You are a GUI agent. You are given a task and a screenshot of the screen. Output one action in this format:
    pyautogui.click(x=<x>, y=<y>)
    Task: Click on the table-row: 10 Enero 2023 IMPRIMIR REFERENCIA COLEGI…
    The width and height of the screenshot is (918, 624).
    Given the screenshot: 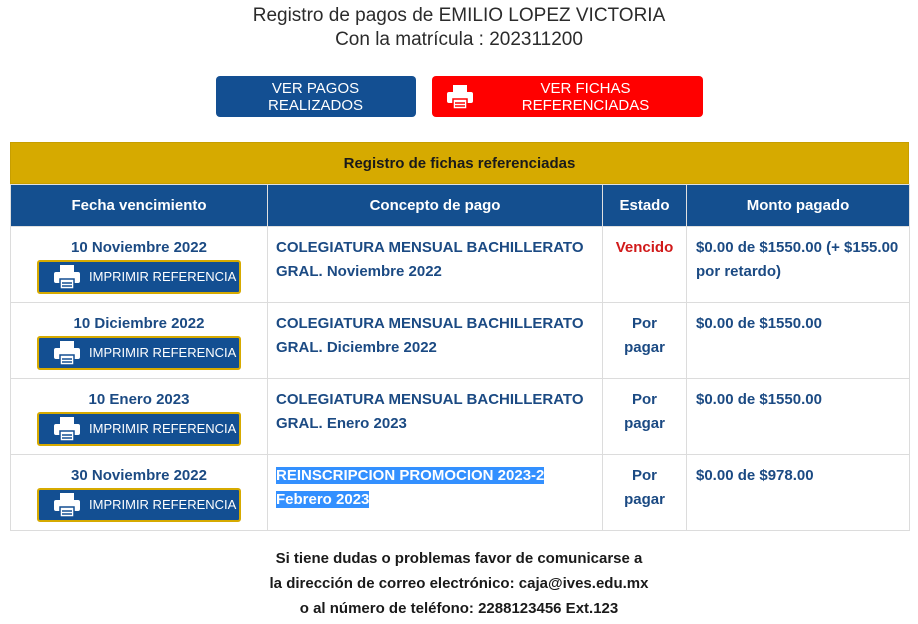 What is the action you would take?
    pyautogui.click(x=460, y=416)
    